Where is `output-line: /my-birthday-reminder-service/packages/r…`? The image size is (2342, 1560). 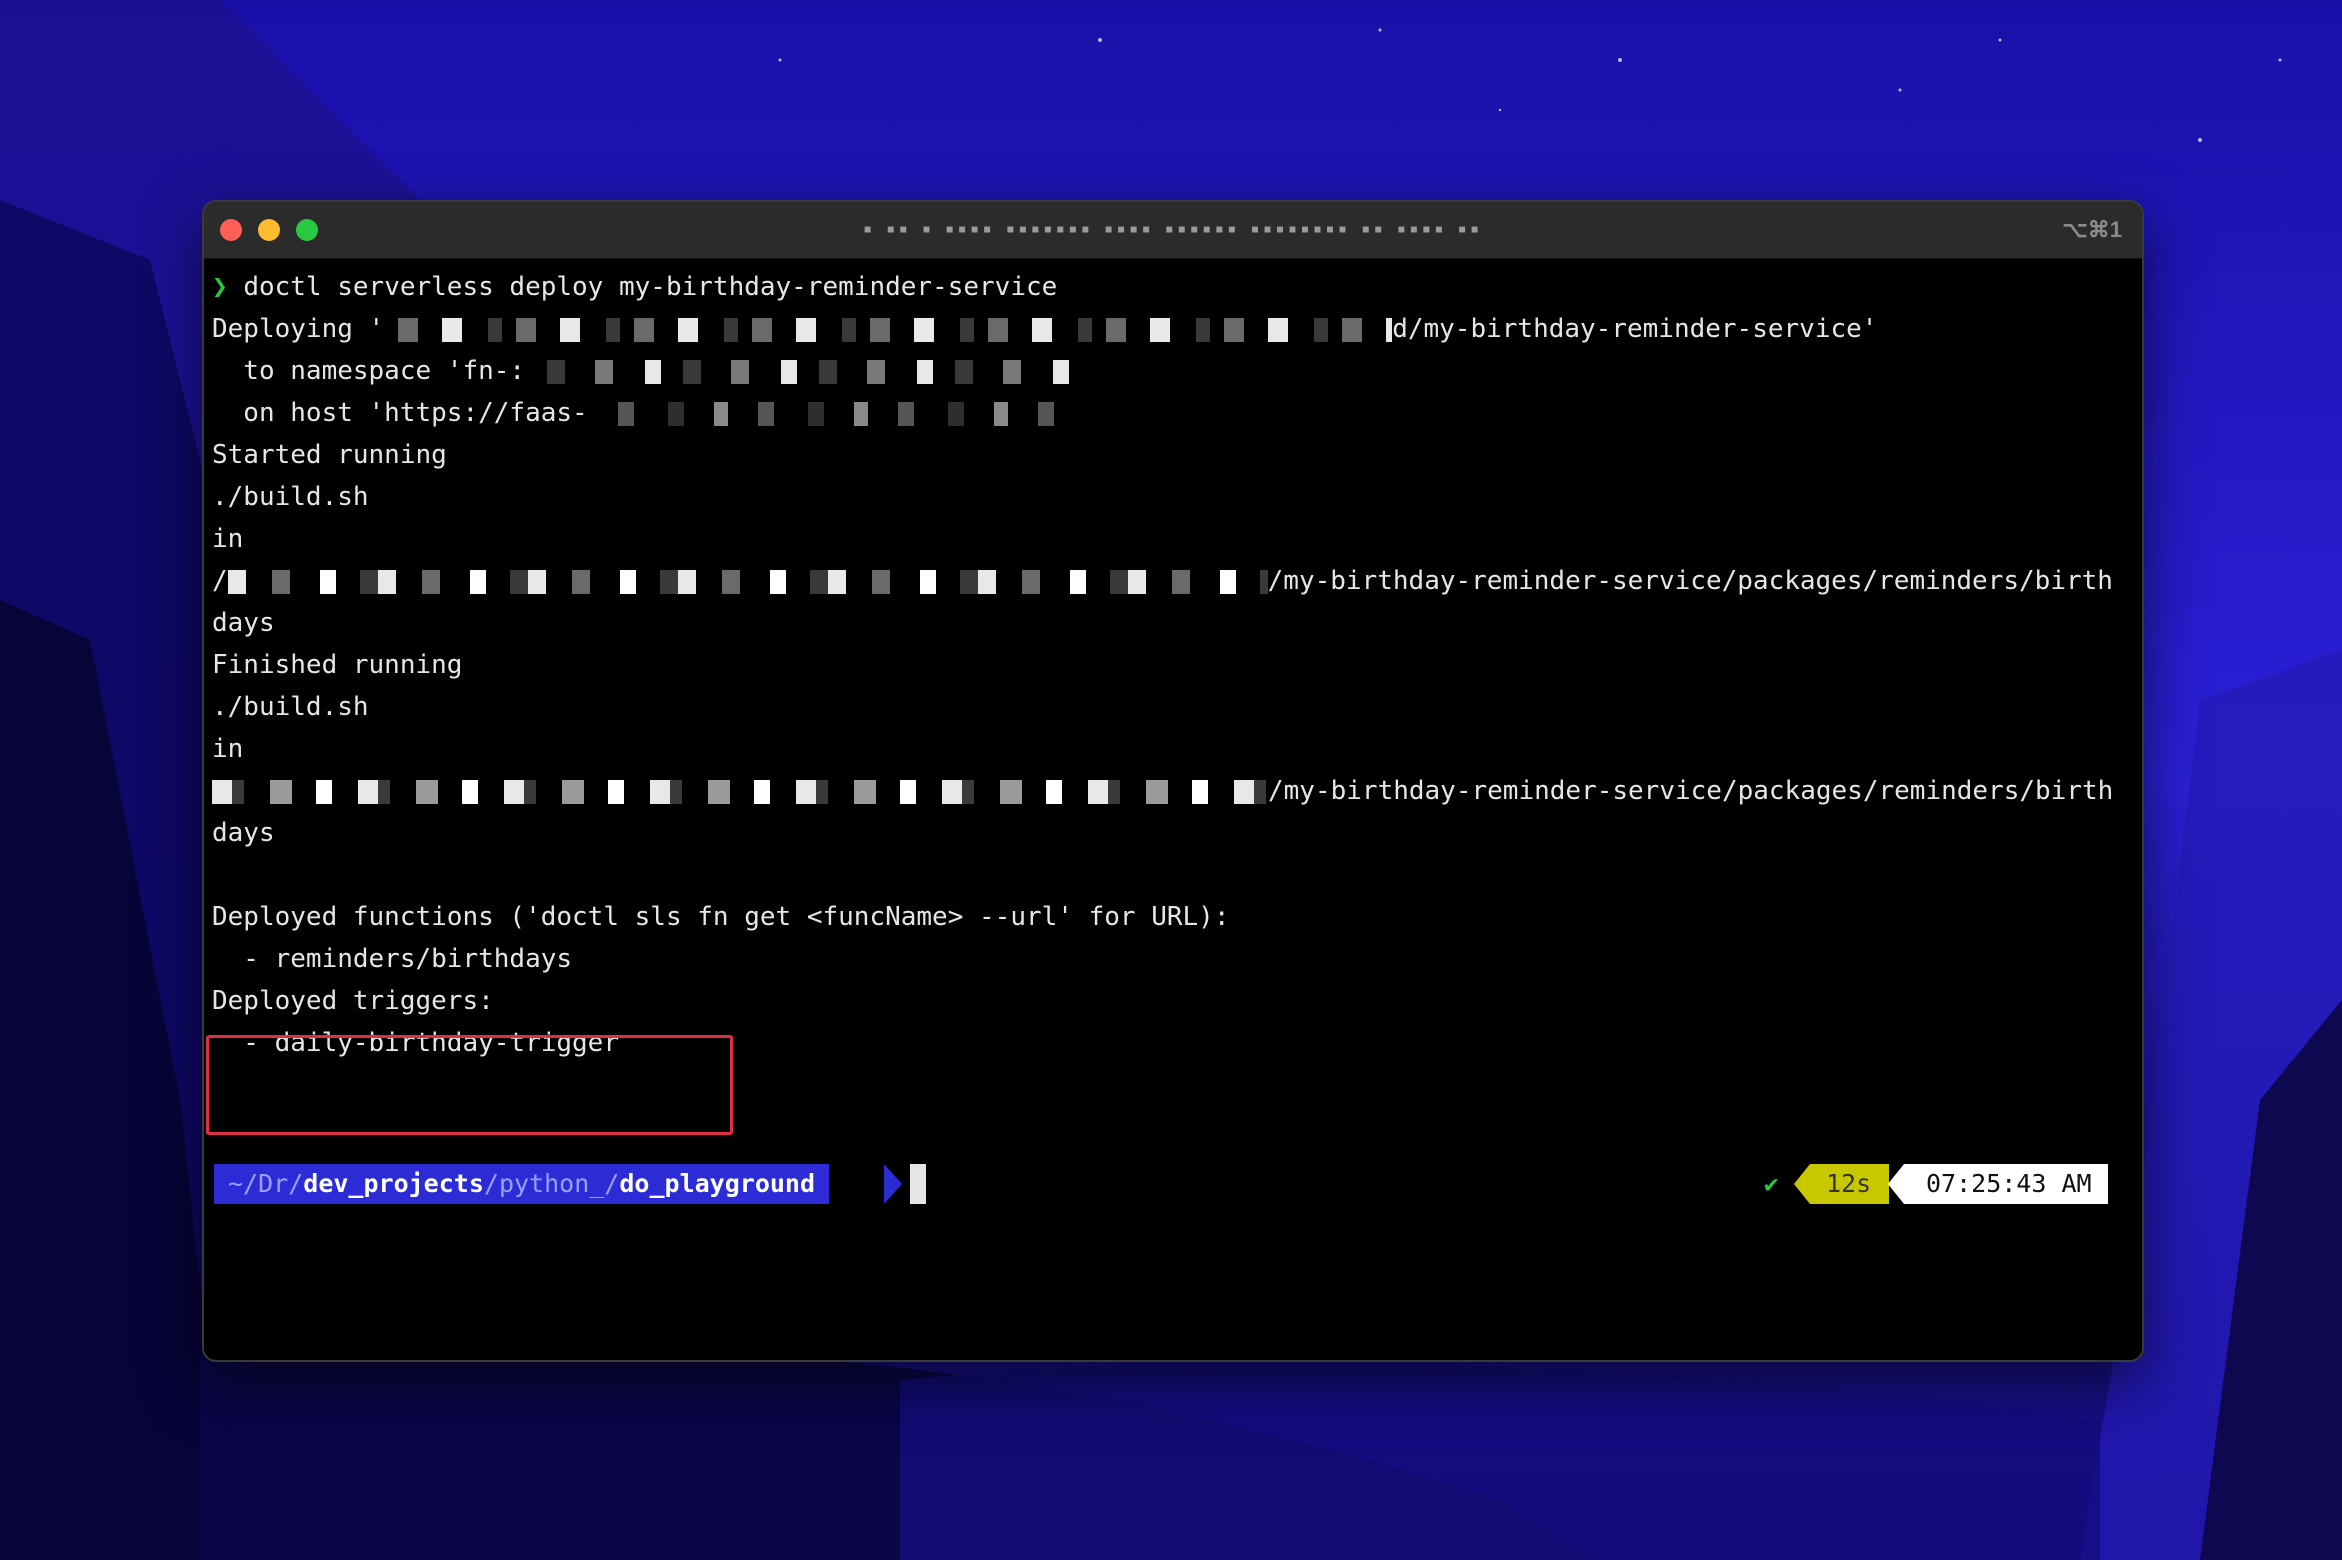
output-line: /my-birthday-reminder-service/packages/r… is located at coordinates (1173, 791).